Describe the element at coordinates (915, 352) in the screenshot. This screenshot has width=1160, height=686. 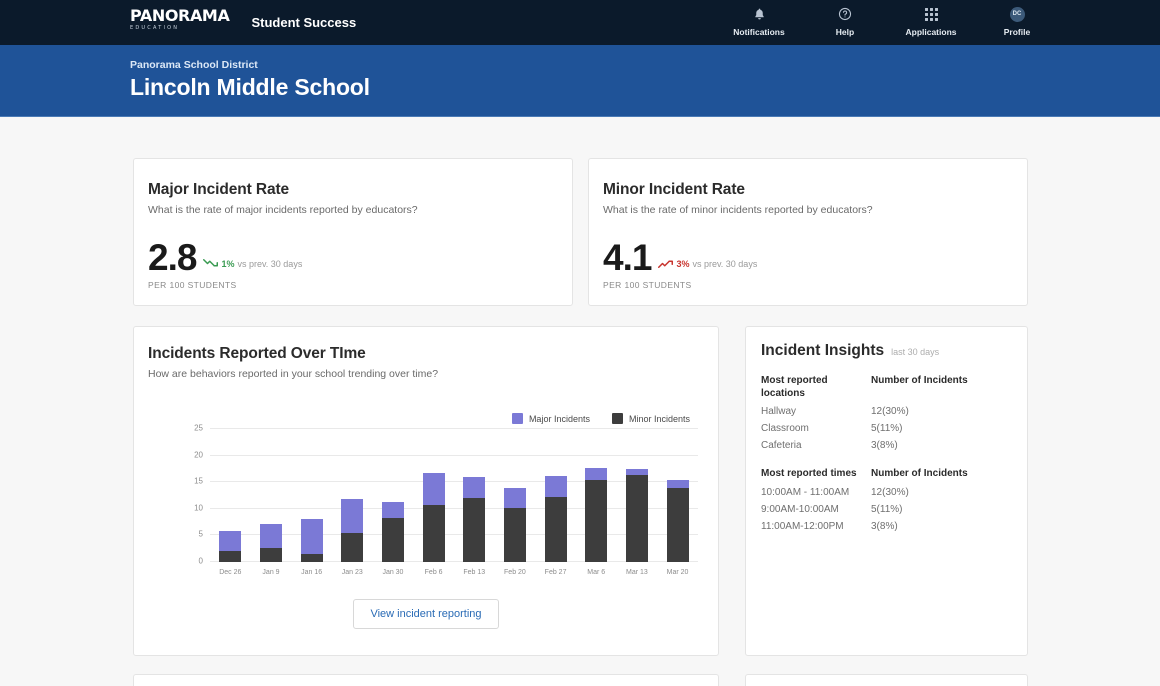
I see `insights-period: last 30 days` at that location.